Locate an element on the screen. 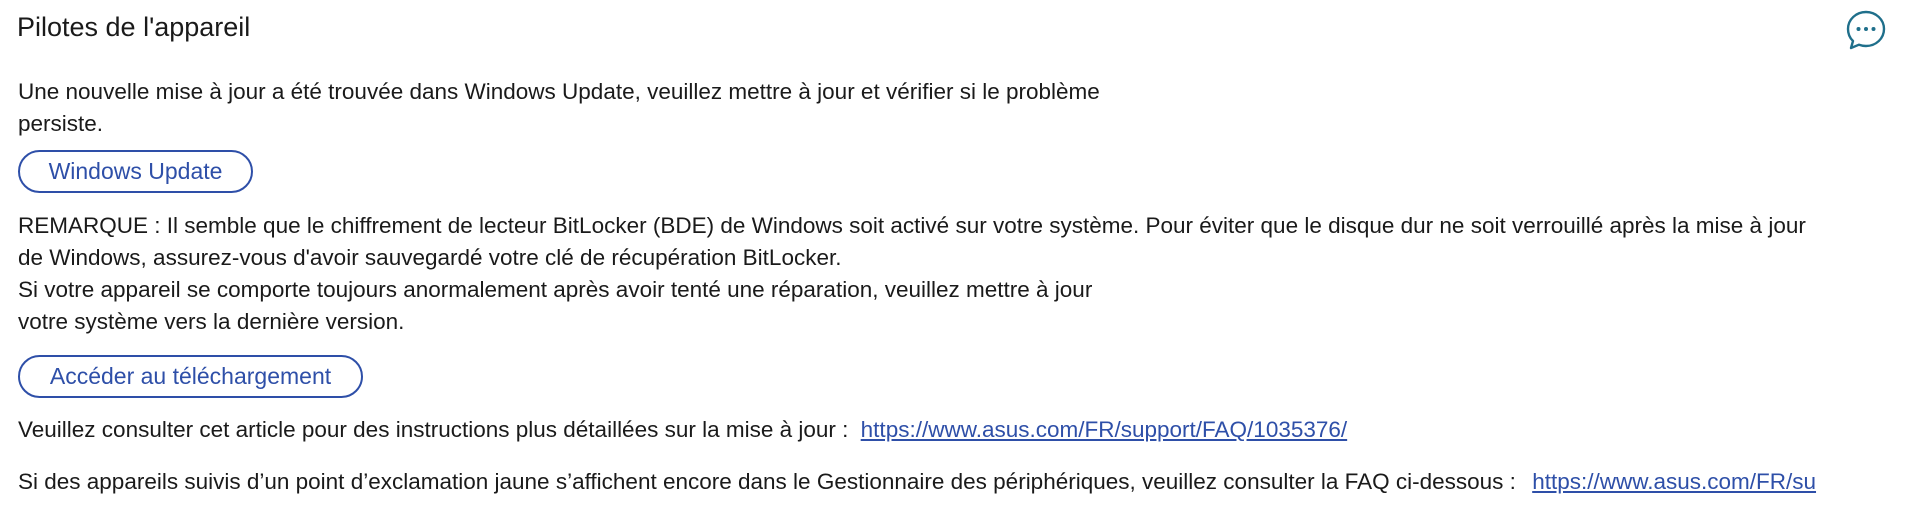 Image resolution: width=1932 pixels, height=508 pixels. system-update-line-2: votre système vers la dernière version. is located at coordinates (211, 321).